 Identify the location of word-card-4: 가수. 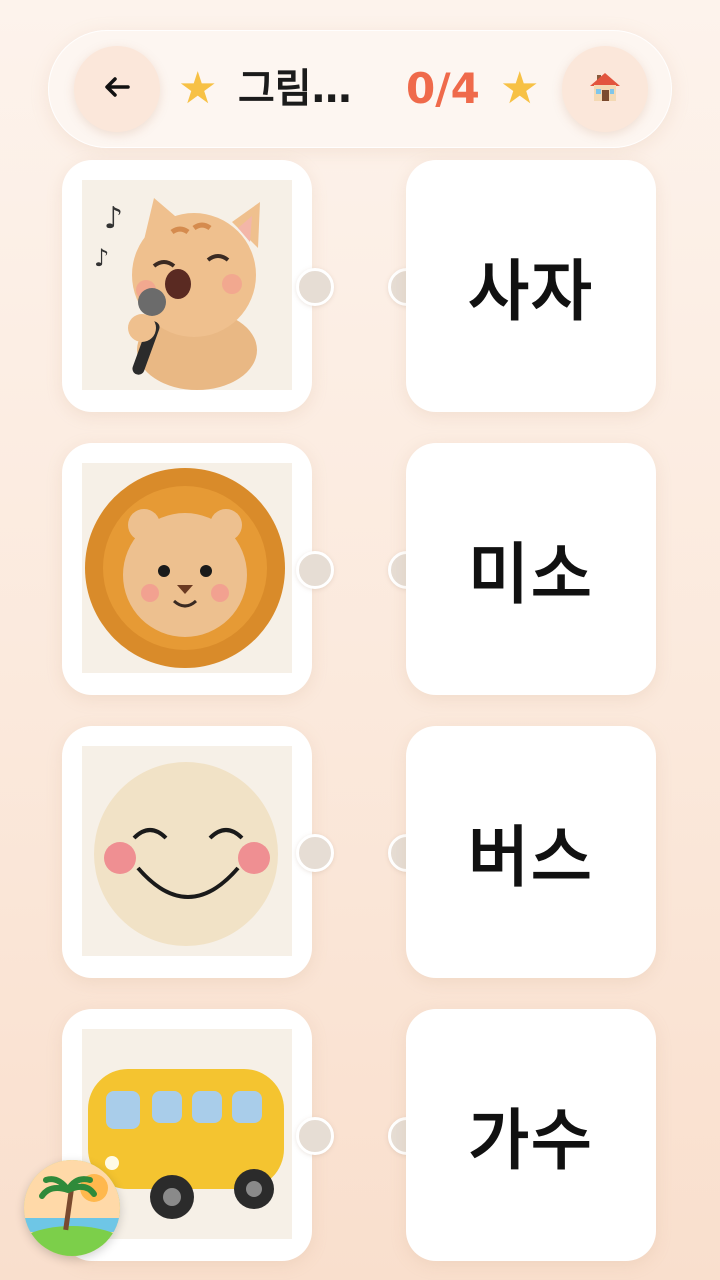
(531, 1135).